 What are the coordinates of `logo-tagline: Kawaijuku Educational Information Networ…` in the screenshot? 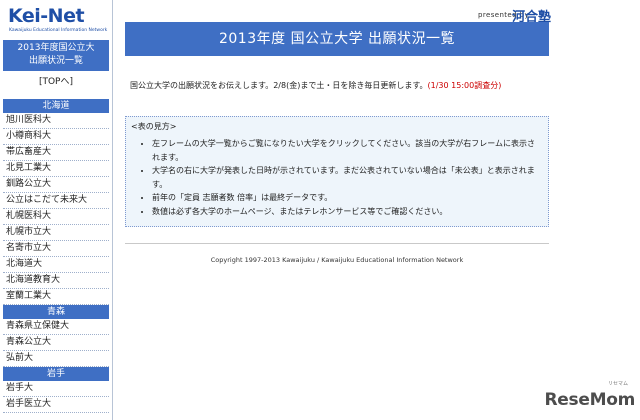 It's located at (58, 30).